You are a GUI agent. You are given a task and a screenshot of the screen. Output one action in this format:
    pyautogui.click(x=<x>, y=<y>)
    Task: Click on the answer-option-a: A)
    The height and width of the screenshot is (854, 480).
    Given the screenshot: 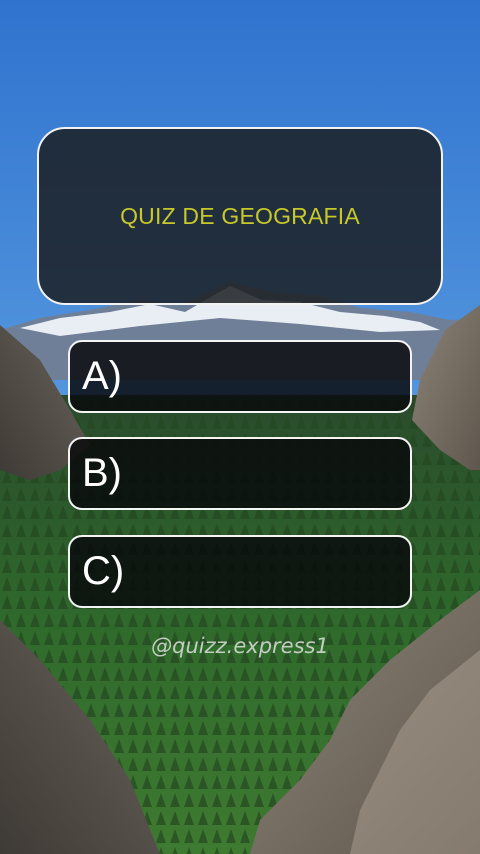 What is the action you would take?
    pyautogui.click(x=240, y=376)
    